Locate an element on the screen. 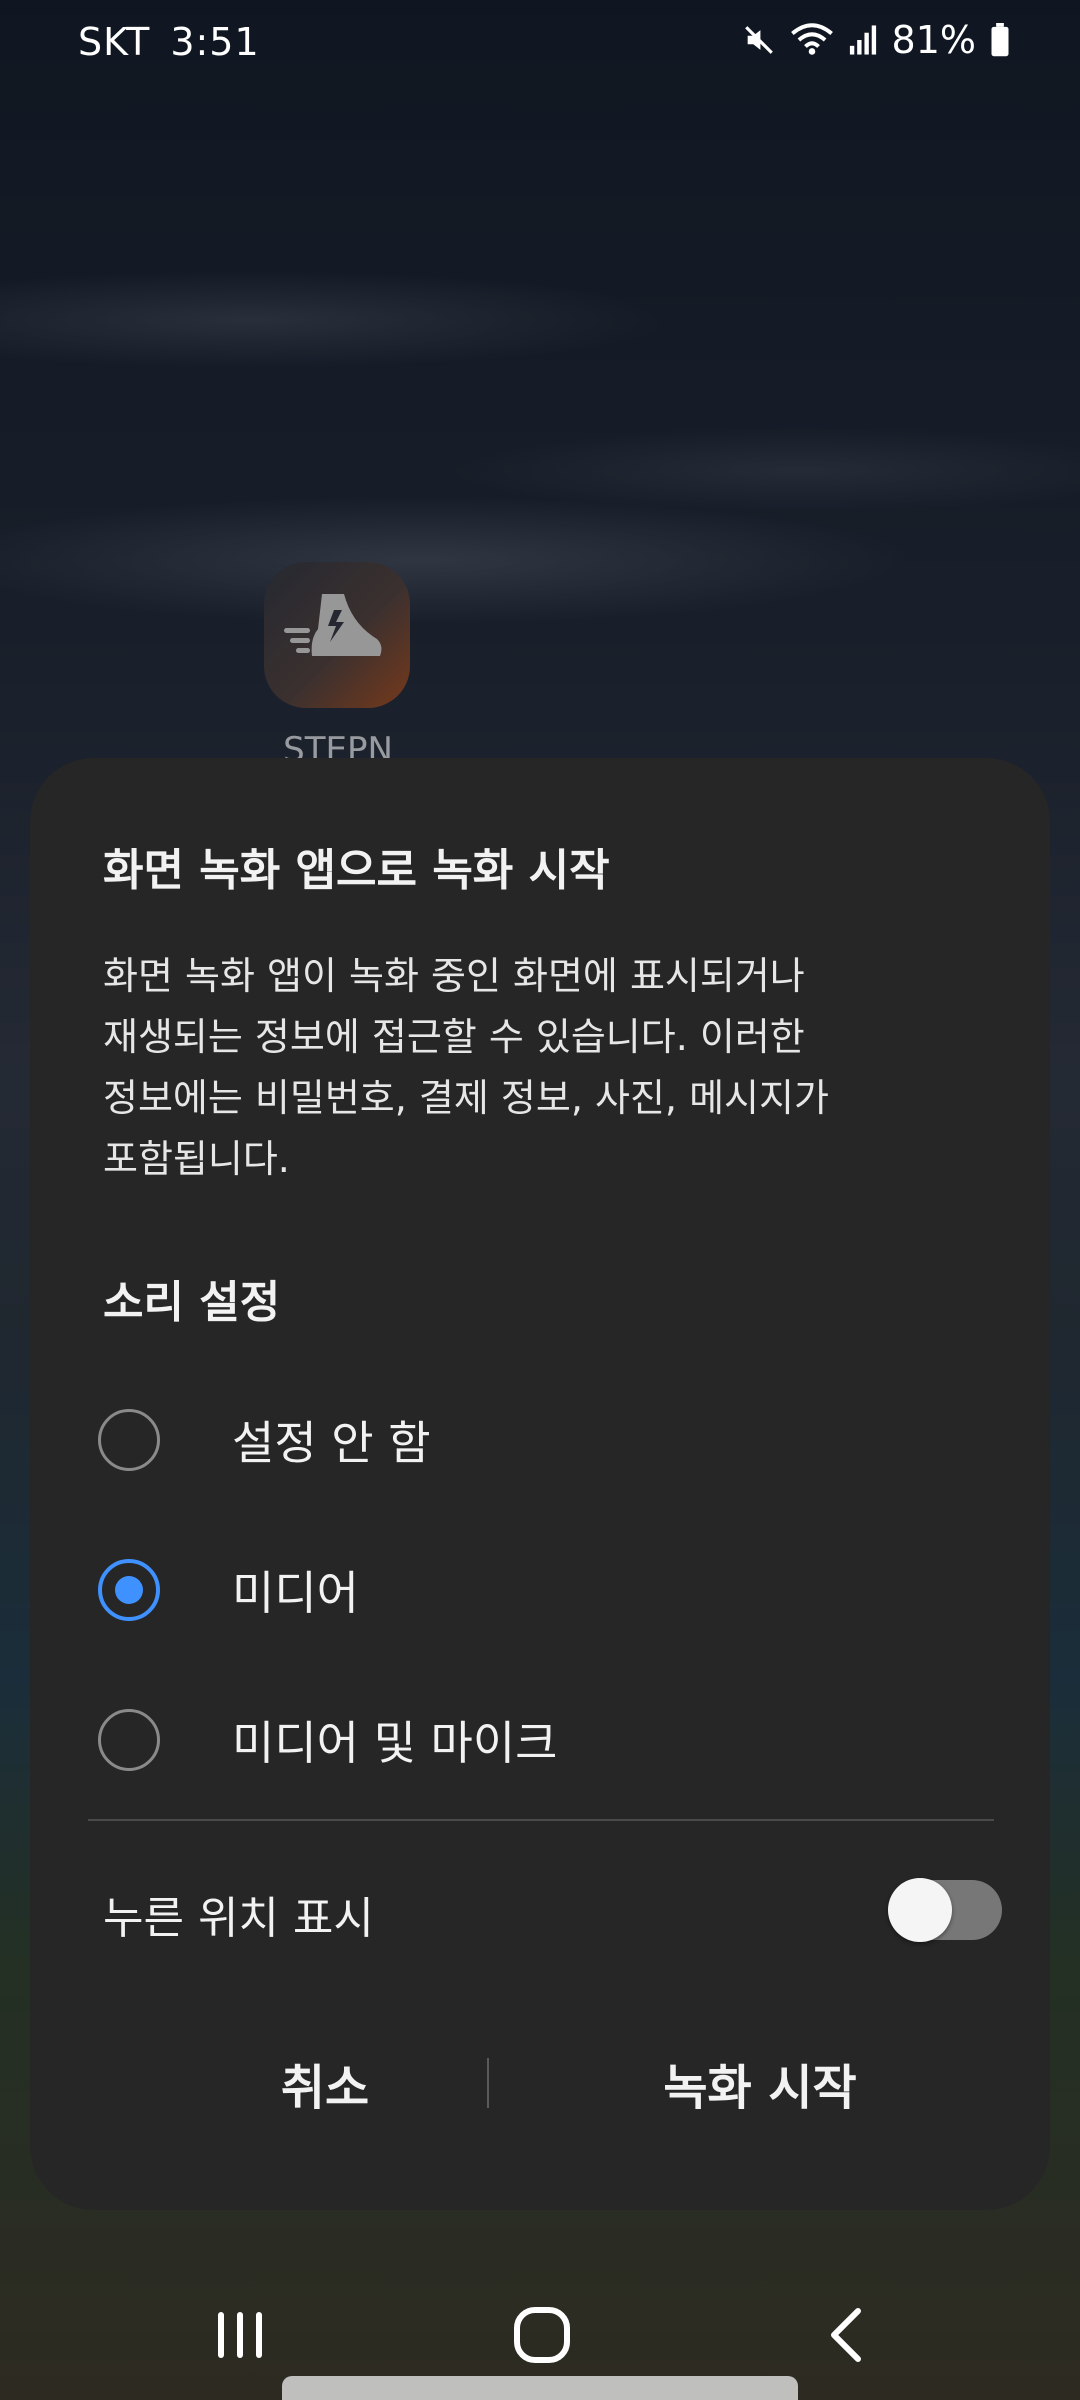  radio-label: 미디어 is located at coordinates (295, 1593).